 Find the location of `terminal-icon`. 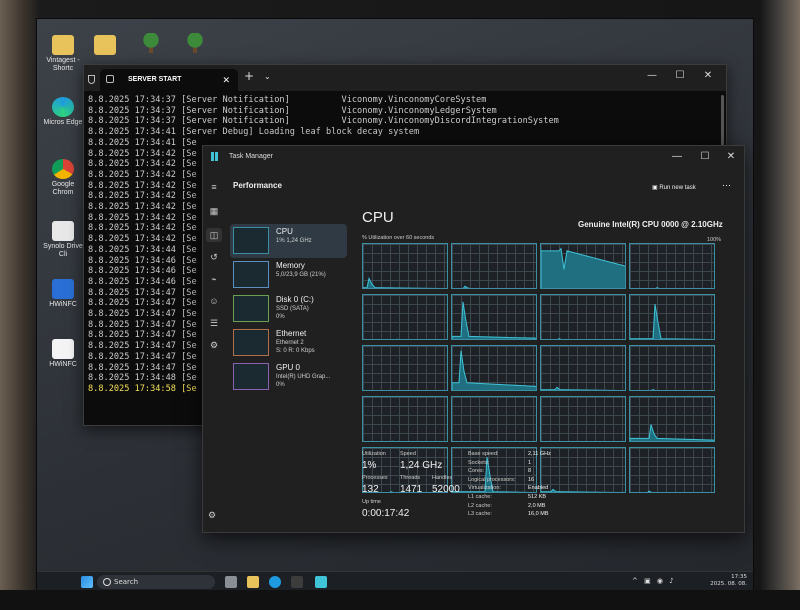

terminal-icon is located at coordinates (110, 79).